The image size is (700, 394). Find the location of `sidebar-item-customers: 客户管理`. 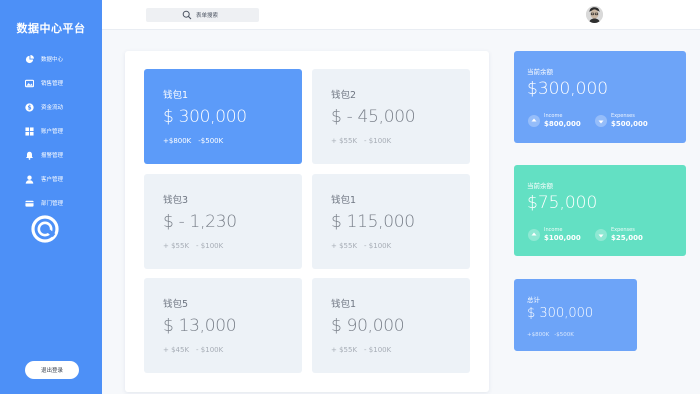

sidebar-item-customers: 客户管理 is located at coordinates (51, 179).